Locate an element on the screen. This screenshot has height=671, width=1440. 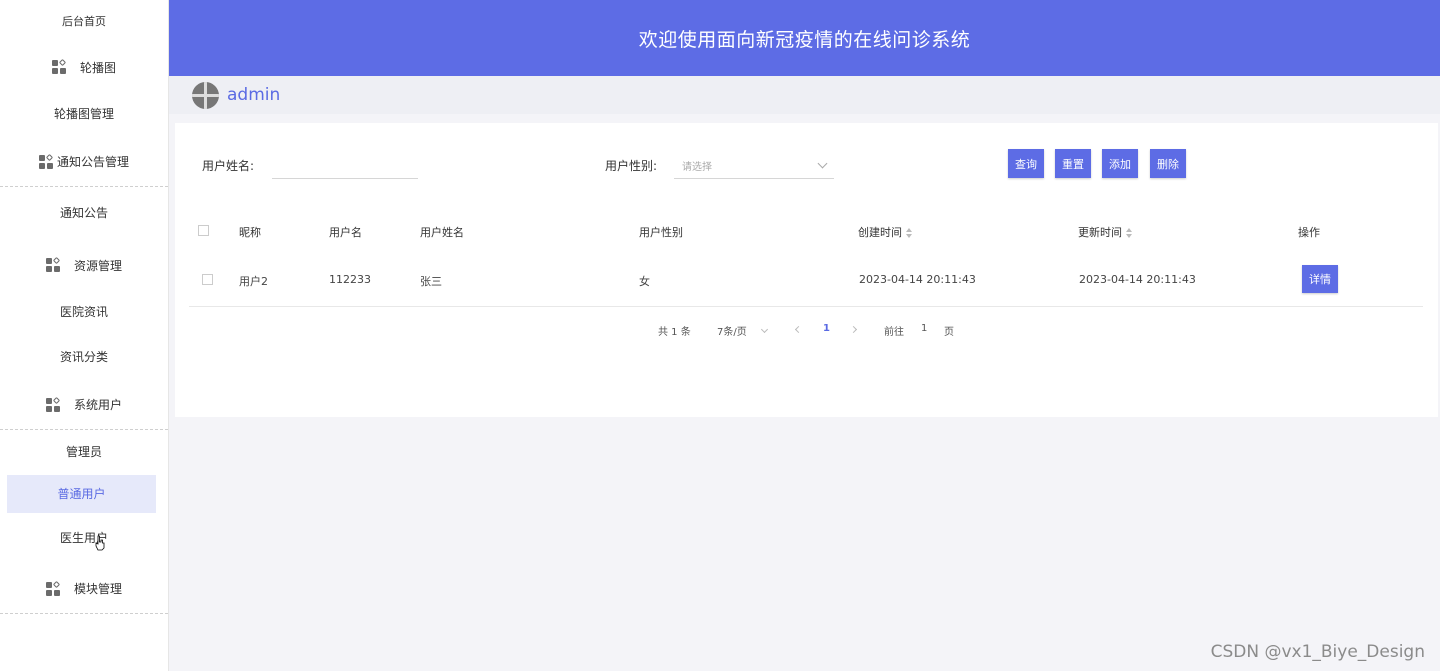
sidebar-group-notice: 通知公告管理 is located at coordinates (84, 162).